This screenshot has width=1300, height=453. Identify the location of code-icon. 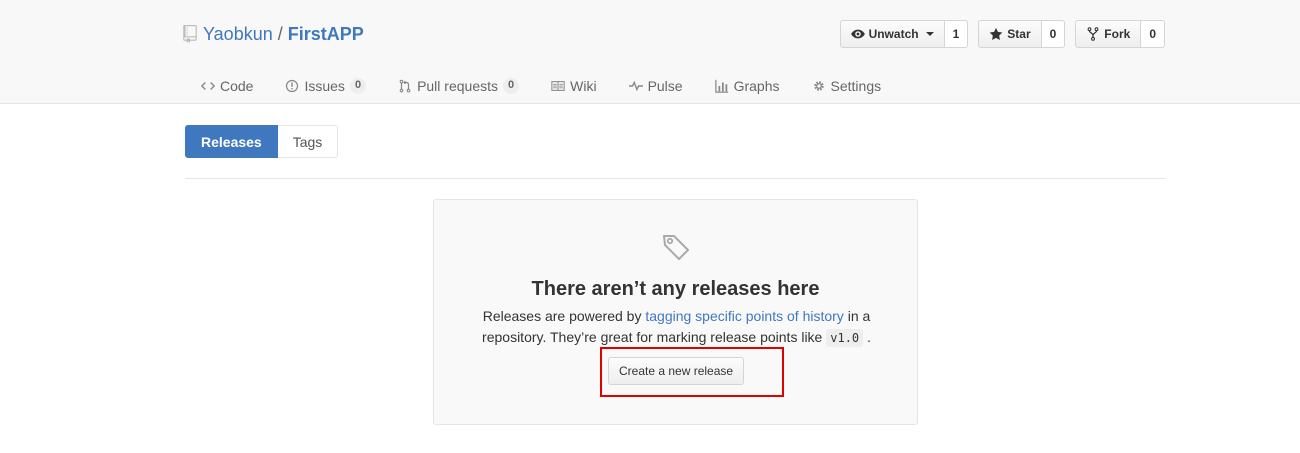
(208, 86).